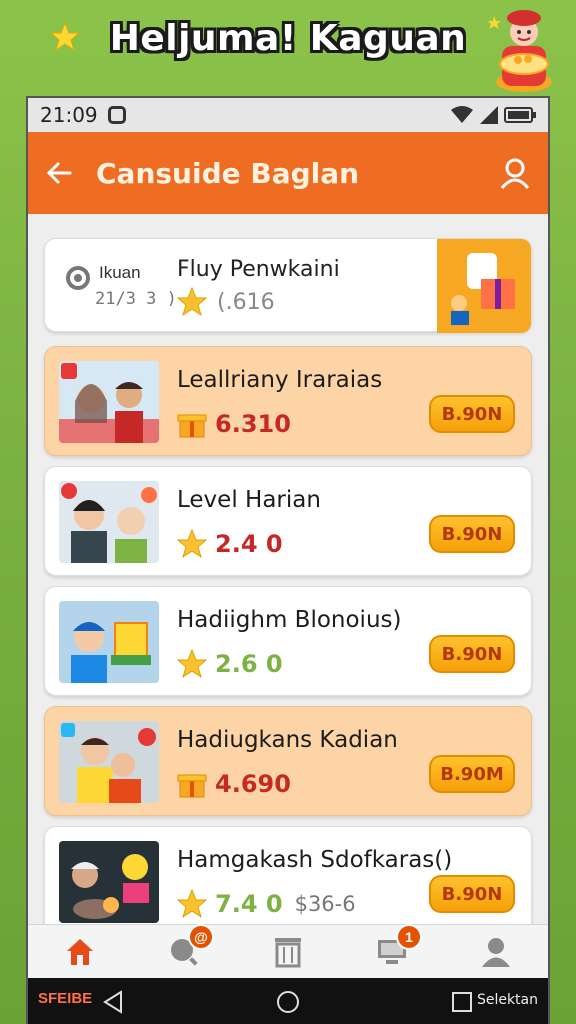 The image size is (576, 1024). I want to click on trash-icon, so click(288, 952).